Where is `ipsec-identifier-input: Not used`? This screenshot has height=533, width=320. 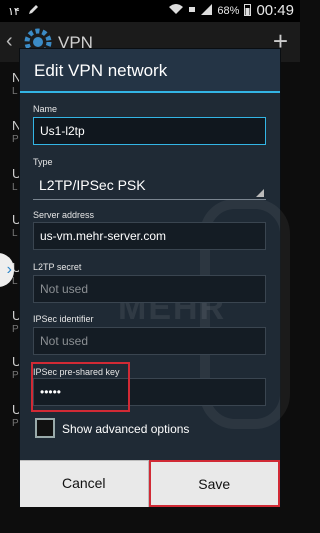
ipsec-identifier-input: Not used is located at coordinates (149, 341).